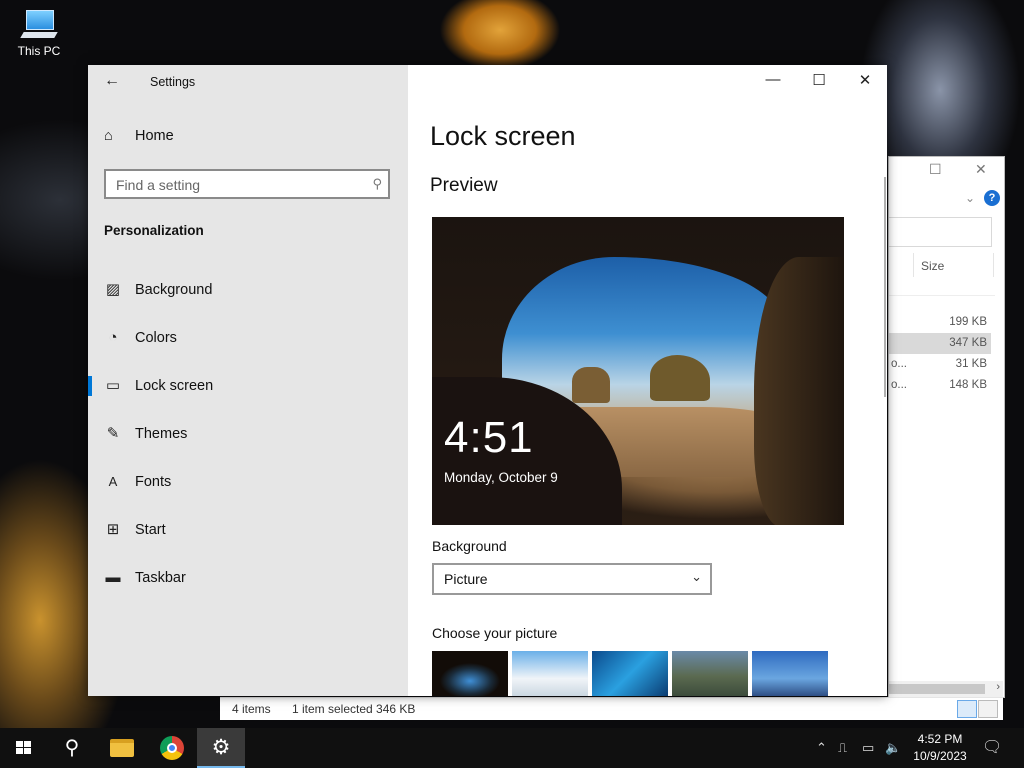  Describe the element at coordinates (885, 287) in the screenshot. I see `vertical-scrollbar` at that location.